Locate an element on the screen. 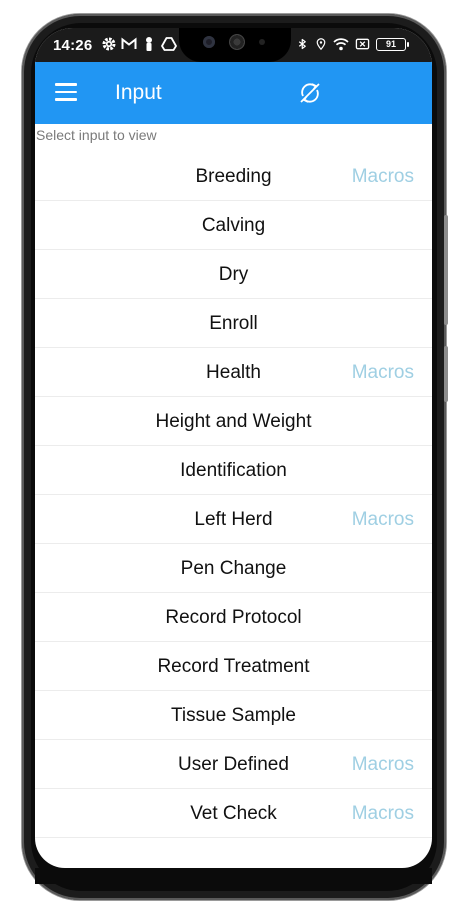 The height and width of the screenshot is (917, 467). list-item: Record Protocol is located at coordinates (233, 617).